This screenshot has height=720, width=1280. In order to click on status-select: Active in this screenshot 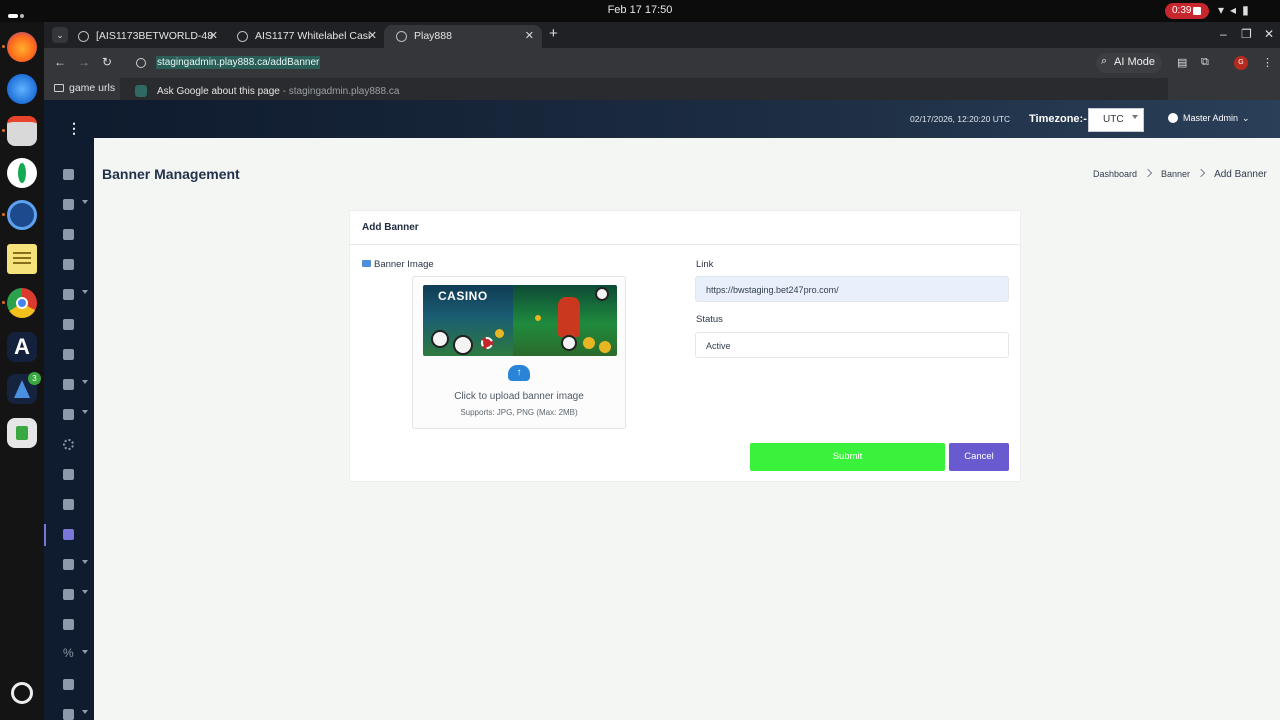, I will do `click(852, 345)`.